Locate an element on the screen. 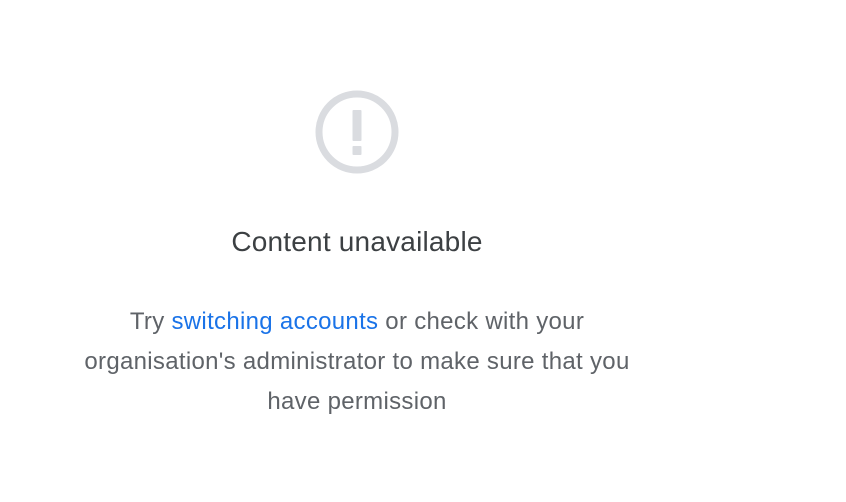  message-prefix: Try is located at coordinates (150, 321).